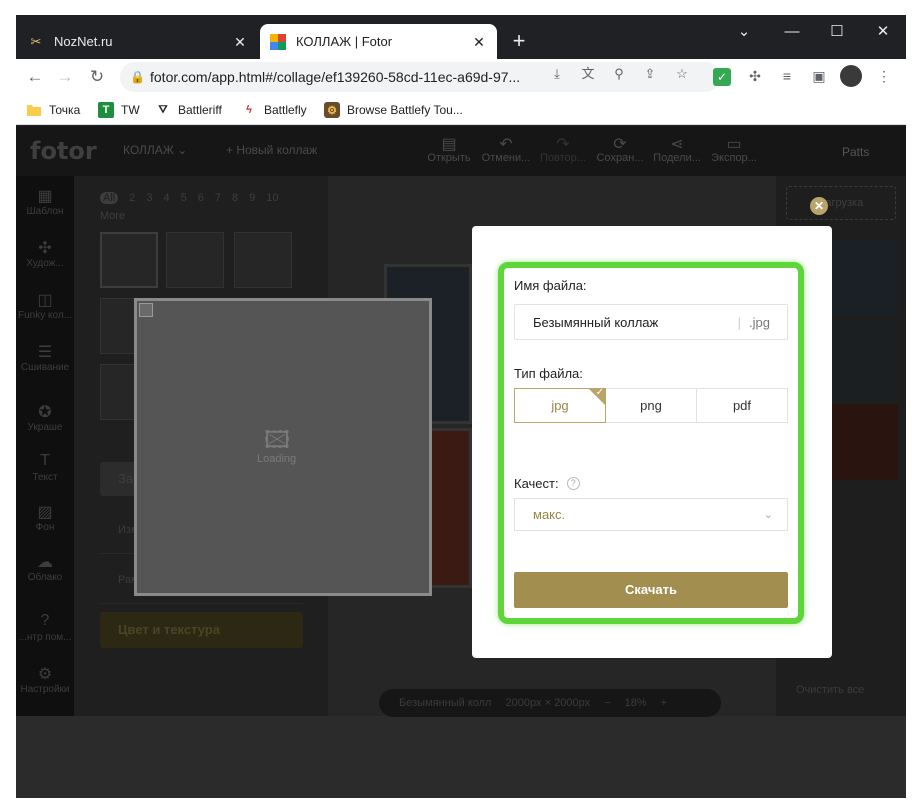 The image size is (921, 812). What do you see at coordinates (45, 467) in the screenshot?
I see `rail-text: T Текст` at bounding box center [45, 467].